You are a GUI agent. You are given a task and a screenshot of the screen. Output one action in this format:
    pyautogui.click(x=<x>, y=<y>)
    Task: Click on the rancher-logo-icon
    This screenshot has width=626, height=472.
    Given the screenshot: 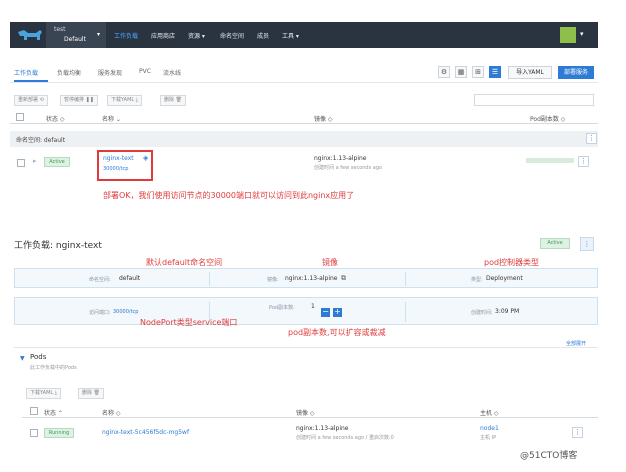 What is the action you would take?
    pyautogui.click(x=30, y=35)
    